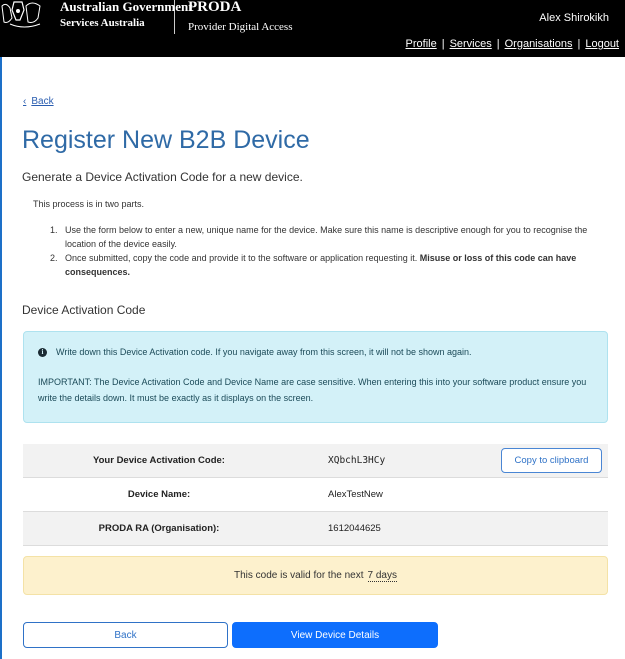  I want to click on table-row: Device Name: AlexTestNew, so click(315, 495).